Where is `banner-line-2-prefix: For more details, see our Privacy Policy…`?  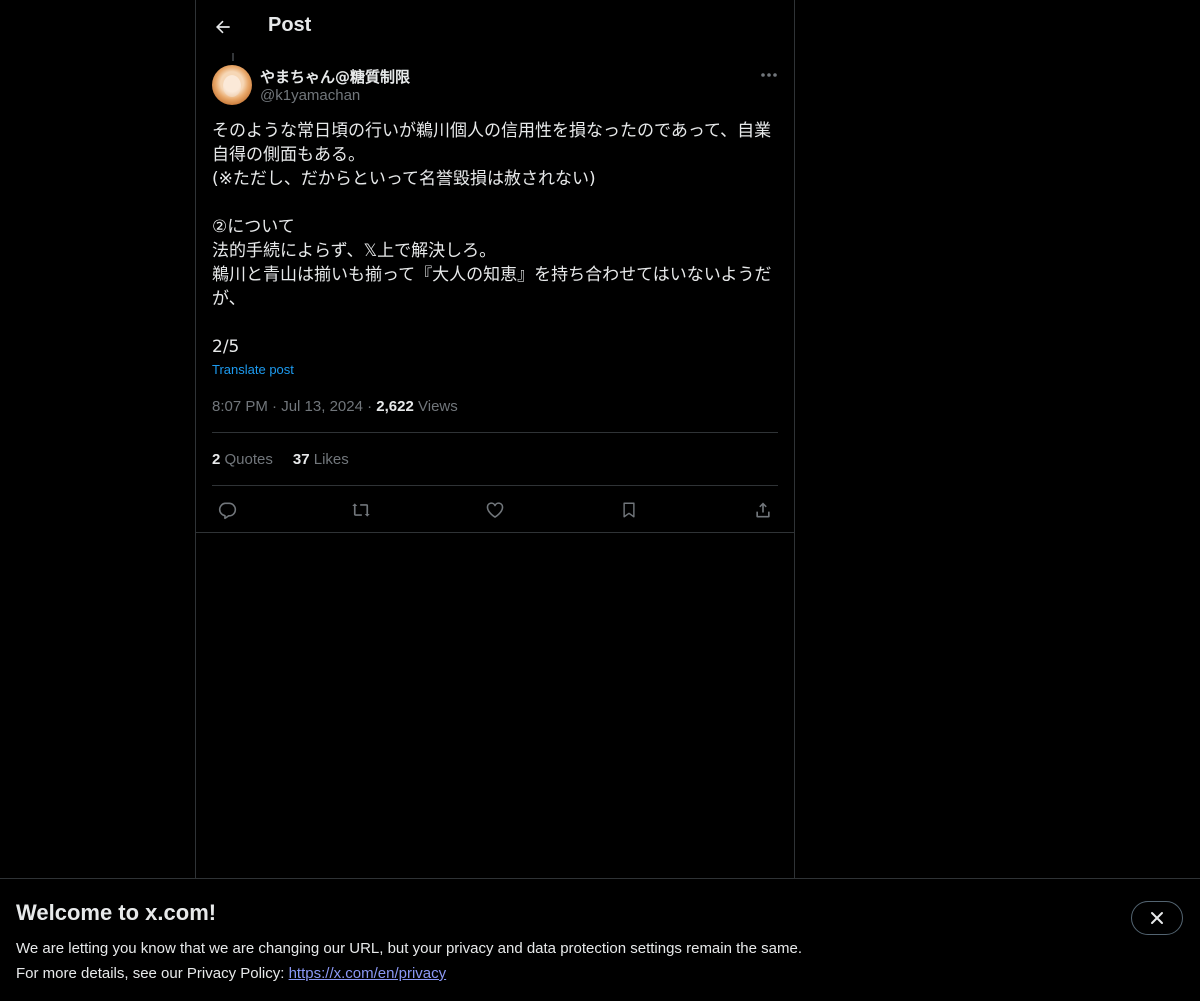 banner-line-2-prefix: For more details, see our Privacy Policy… is located at coordinates (152, 973).